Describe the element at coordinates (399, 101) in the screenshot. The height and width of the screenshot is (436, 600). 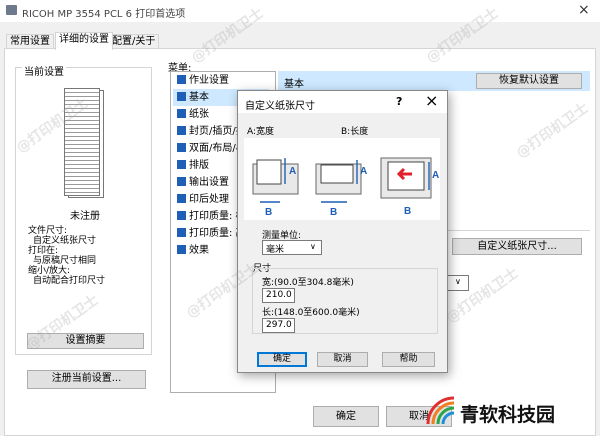
I see `dialog-help-button: ?` at that location.